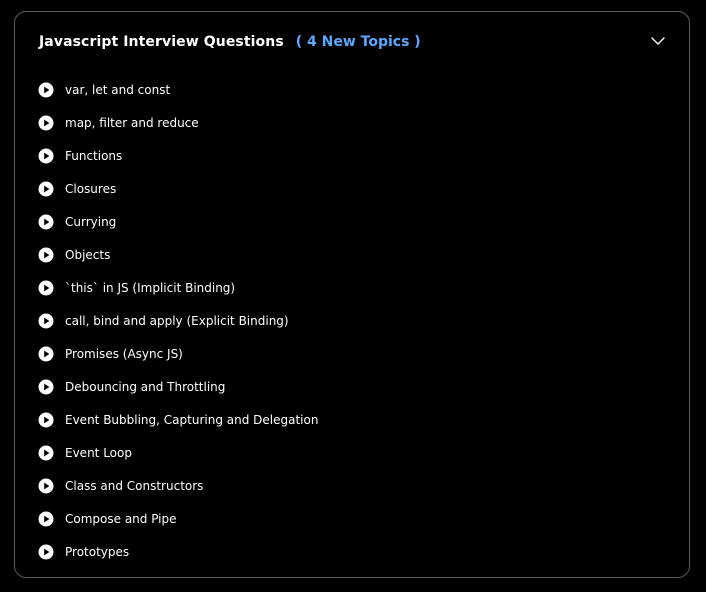 Image resolution: width=706 pixels, height=592 pixels. Describe the element at coordinates (91, 188) in the screenshot. I see `topic-label: Closures` at that location.